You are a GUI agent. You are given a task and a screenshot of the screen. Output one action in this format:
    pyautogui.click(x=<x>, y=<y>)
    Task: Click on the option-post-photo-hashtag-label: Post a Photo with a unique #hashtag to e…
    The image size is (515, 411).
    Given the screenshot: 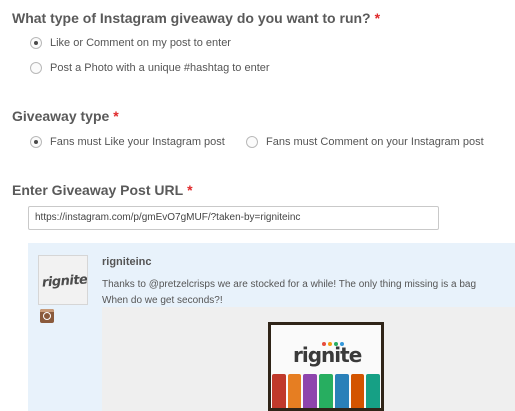 What is the action you would take?
    pyautogui.click(x=160, y=68)
    